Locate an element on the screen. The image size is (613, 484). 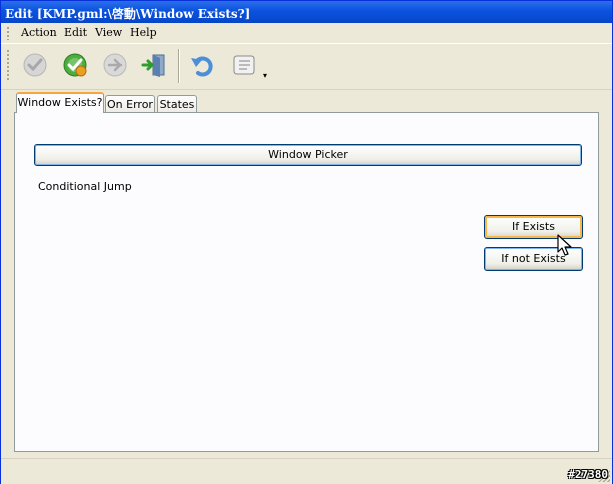
undo-button is located at coordinates (203, 65).